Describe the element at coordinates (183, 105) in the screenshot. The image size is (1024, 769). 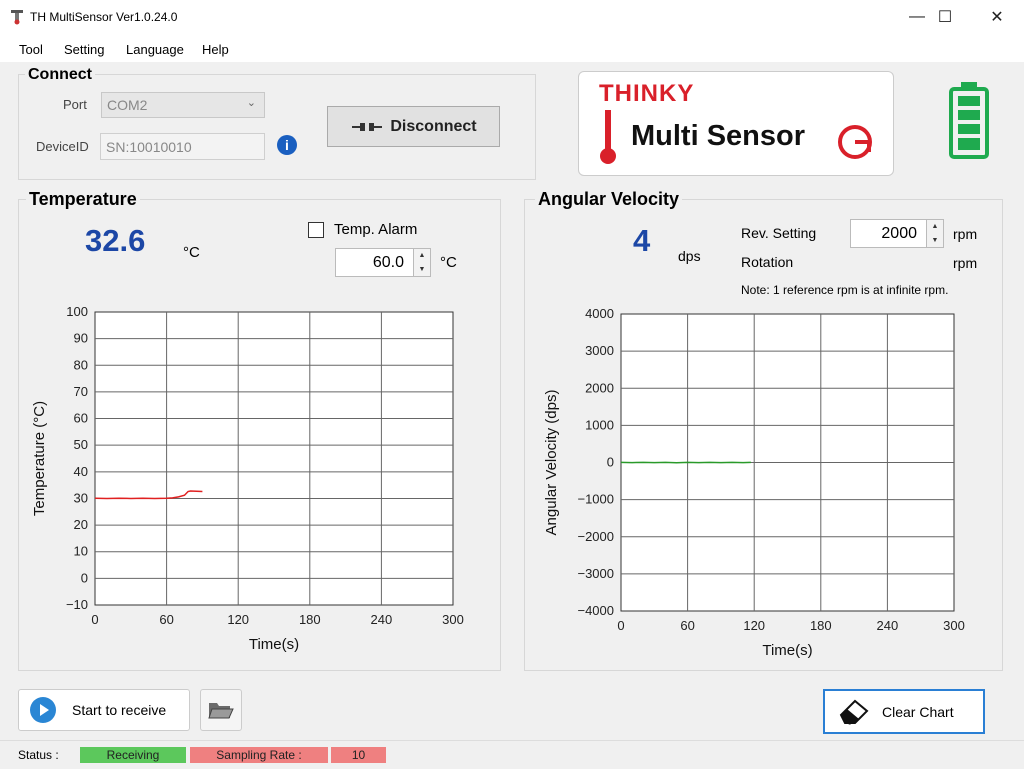
I see `port-select: COM2 ⌄` at that location.